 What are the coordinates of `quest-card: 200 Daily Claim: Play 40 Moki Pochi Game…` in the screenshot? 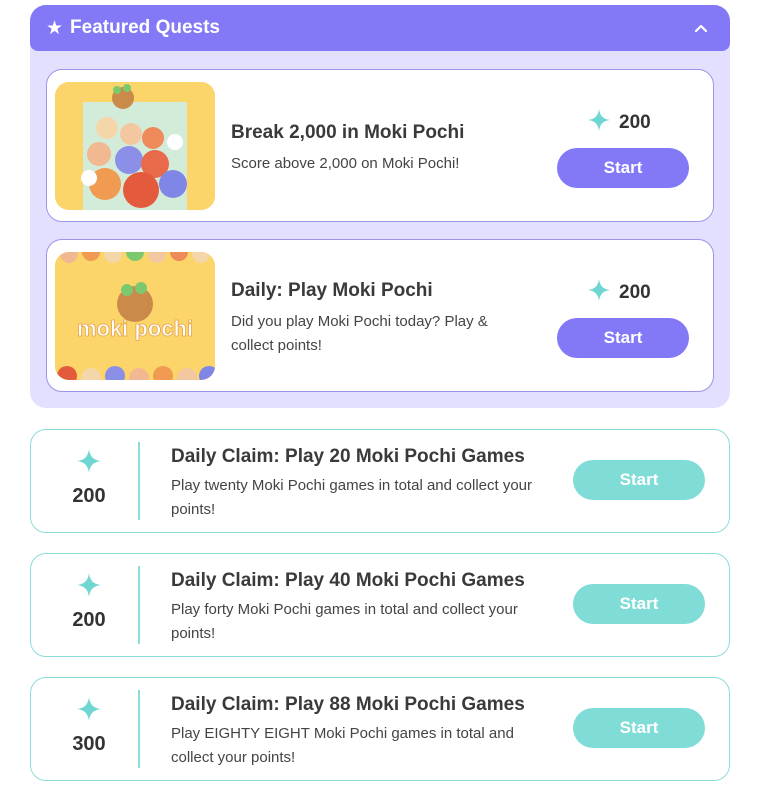 It's located at (380, 605).